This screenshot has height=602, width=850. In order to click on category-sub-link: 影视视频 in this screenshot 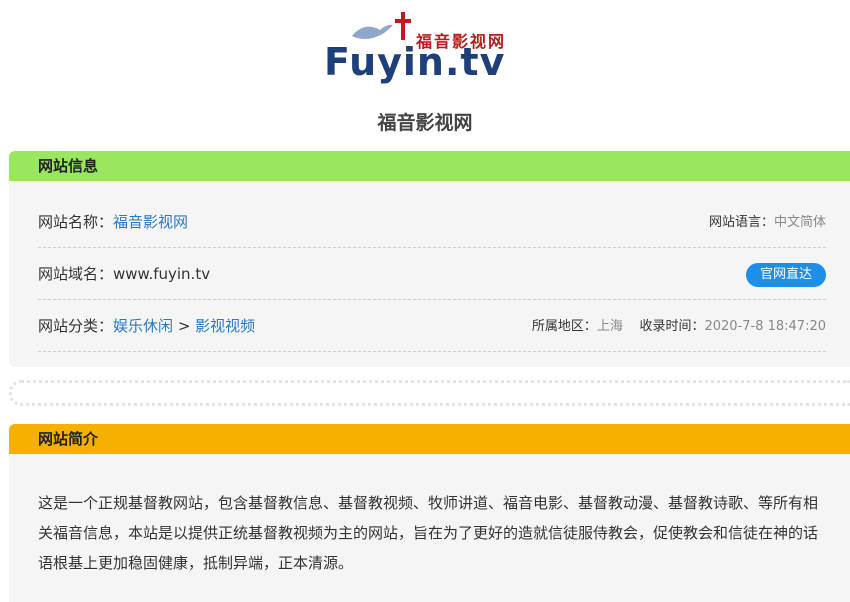, I will do `click(225, 326)`.